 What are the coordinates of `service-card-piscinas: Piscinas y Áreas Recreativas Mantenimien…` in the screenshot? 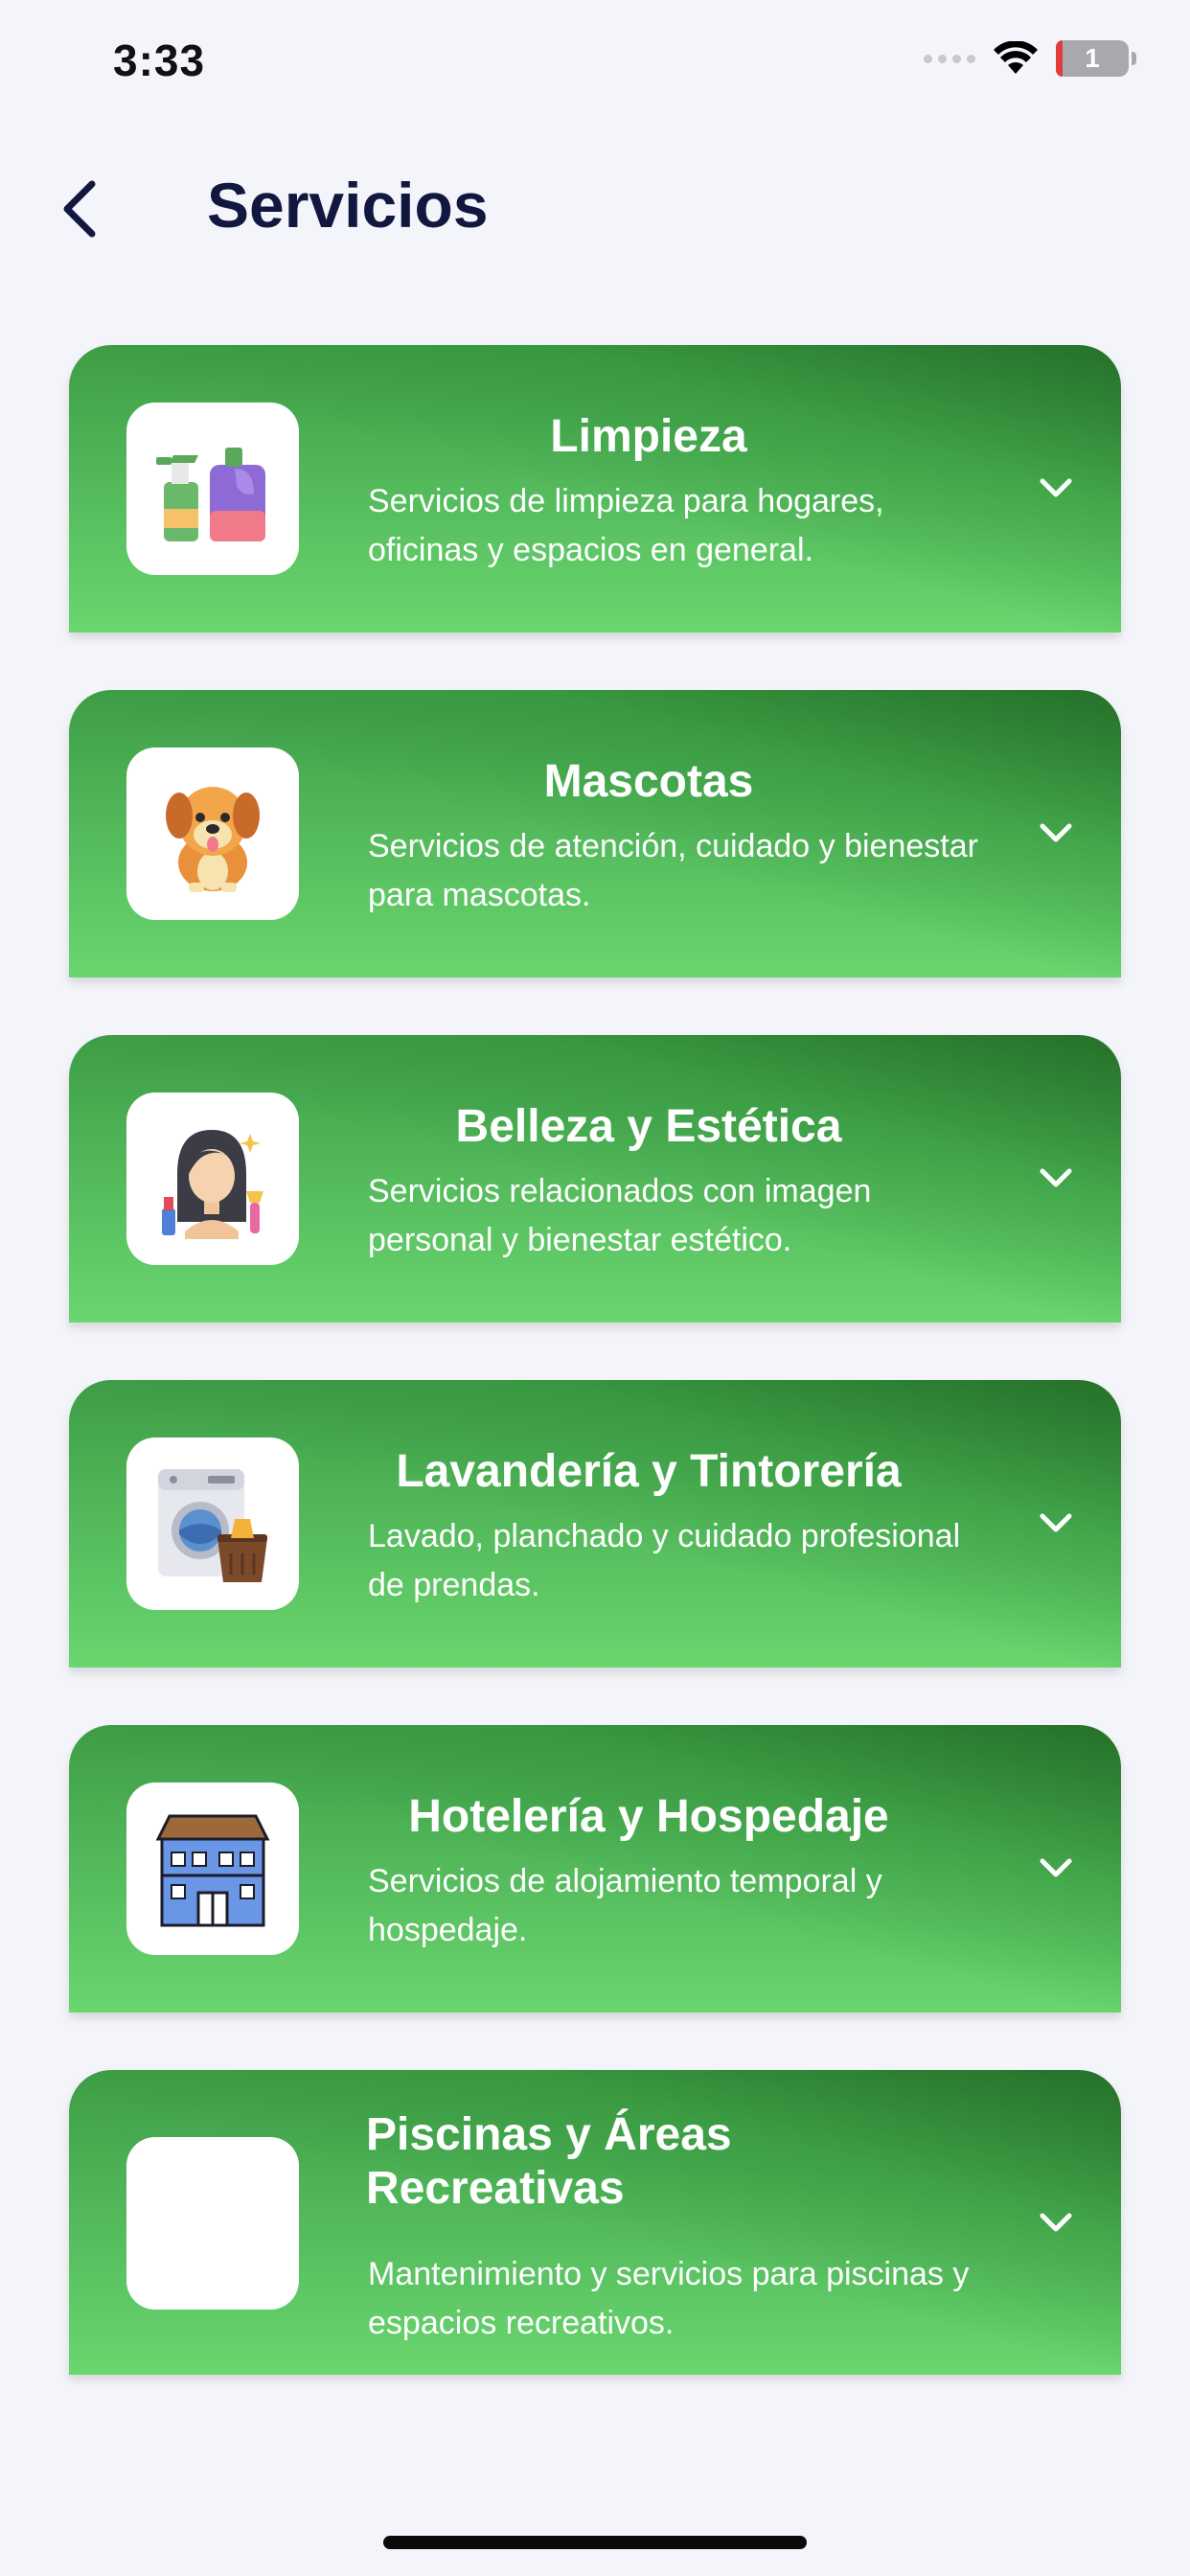 It's located at (595, 2222).